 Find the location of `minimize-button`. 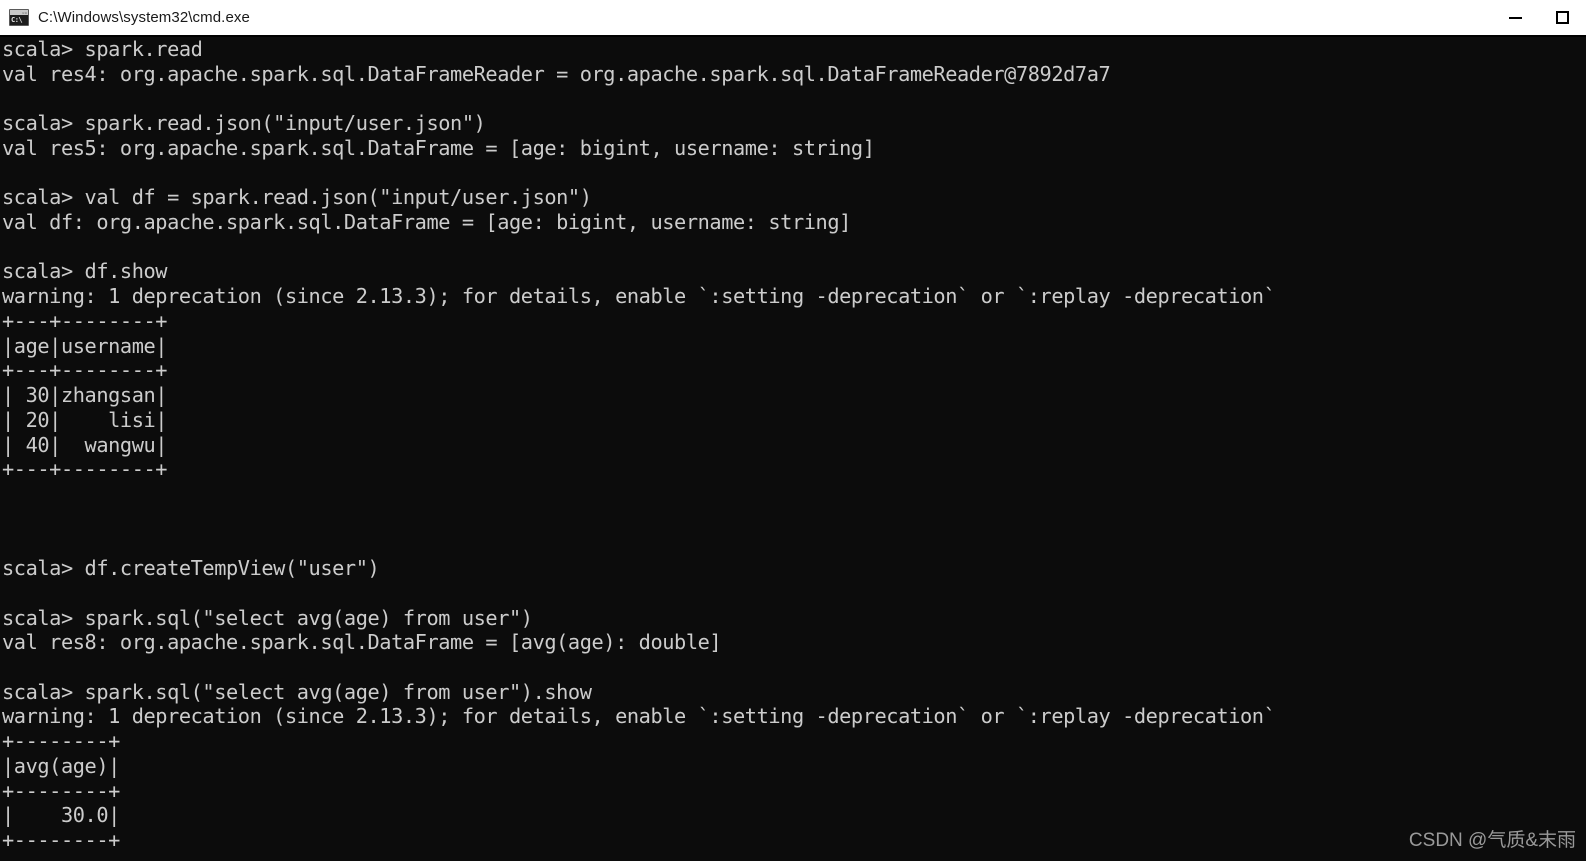

minimize-button is located at coordinates (1515, 17).